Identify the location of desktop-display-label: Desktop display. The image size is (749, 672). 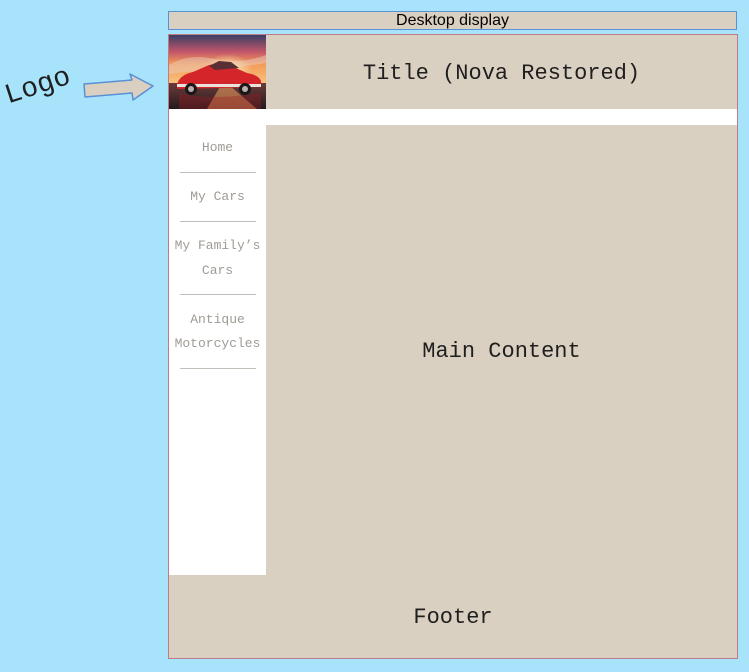
(452, 20).